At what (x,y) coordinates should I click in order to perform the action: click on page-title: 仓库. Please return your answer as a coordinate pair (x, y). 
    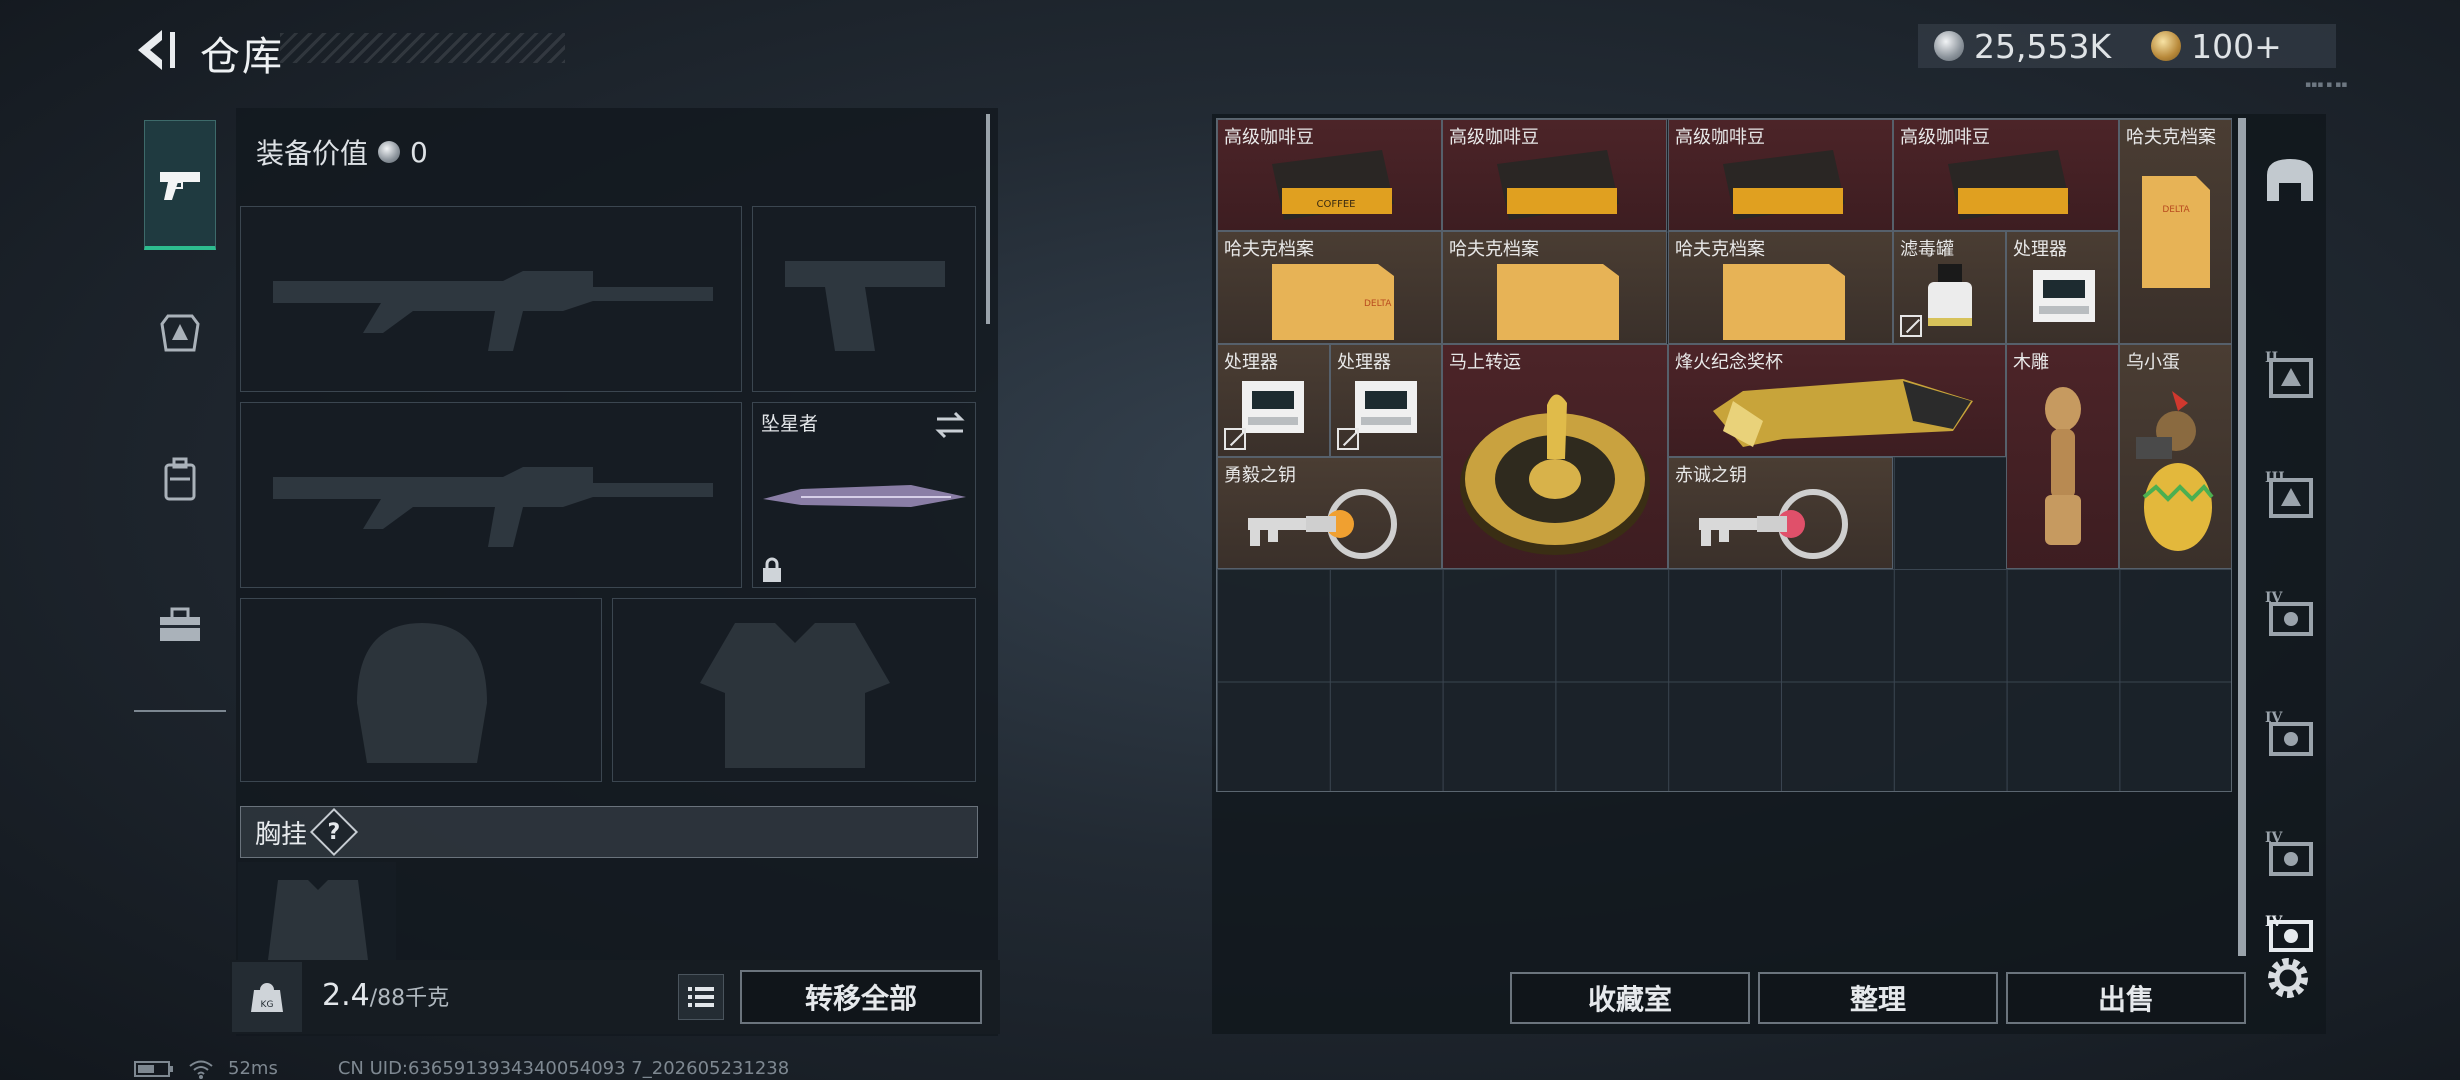
    Looking at the image, I should click on (242, 57).